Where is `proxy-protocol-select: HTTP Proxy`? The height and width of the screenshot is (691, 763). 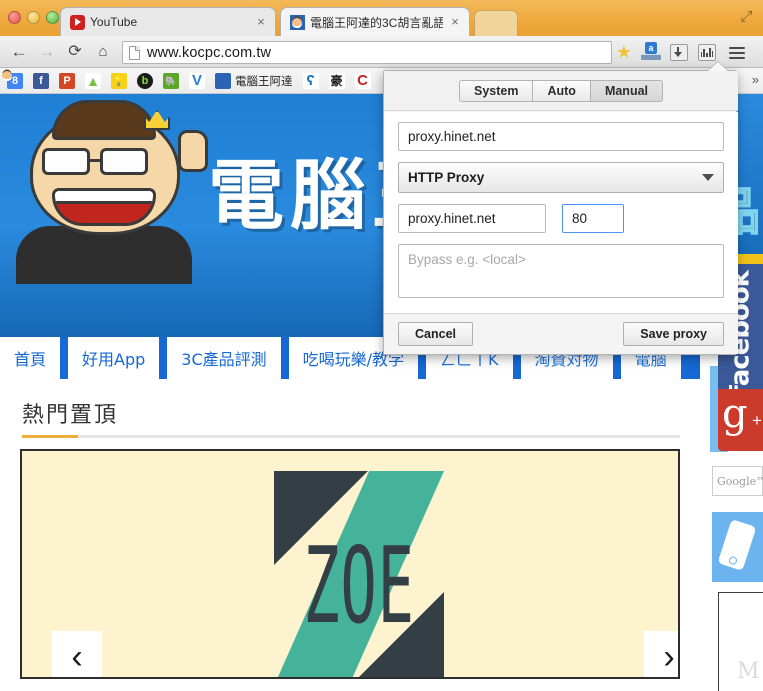
proxy-protocol-select: HTTP Proxy is located at coordinates (561, 177).